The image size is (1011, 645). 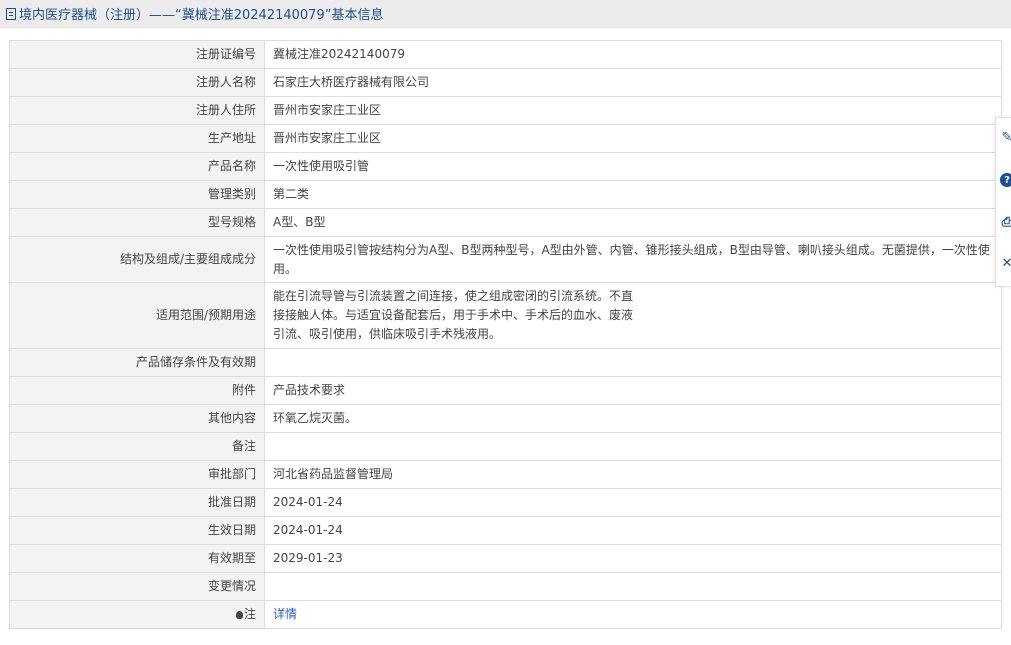 What do you see at coordinates (633, 82) in the screenshot?
I see `row-value: 石家庄大桥医疗器械有限公司` at bounding box center [633, 82].